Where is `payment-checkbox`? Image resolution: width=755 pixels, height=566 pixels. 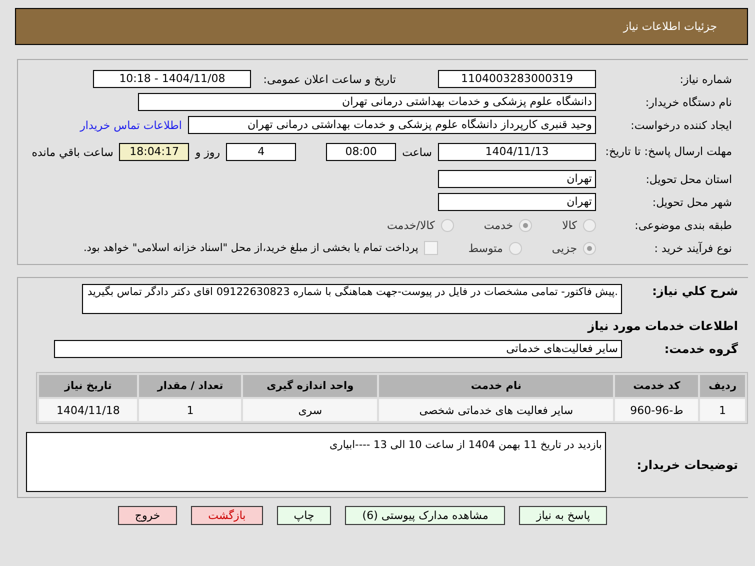 payment-checkbox is located at coordinates (431, 248).